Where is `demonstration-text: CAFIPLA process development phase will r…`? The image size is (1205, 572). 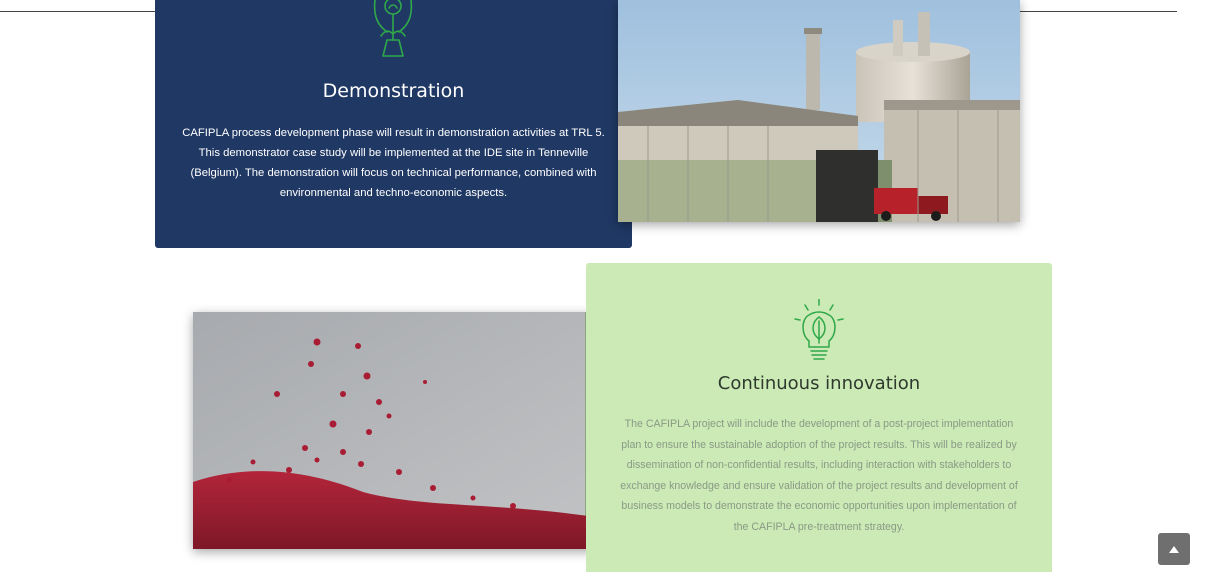
demonstration-text: CAFIPLA process development phase will r… is located at coordinates (393, 163).